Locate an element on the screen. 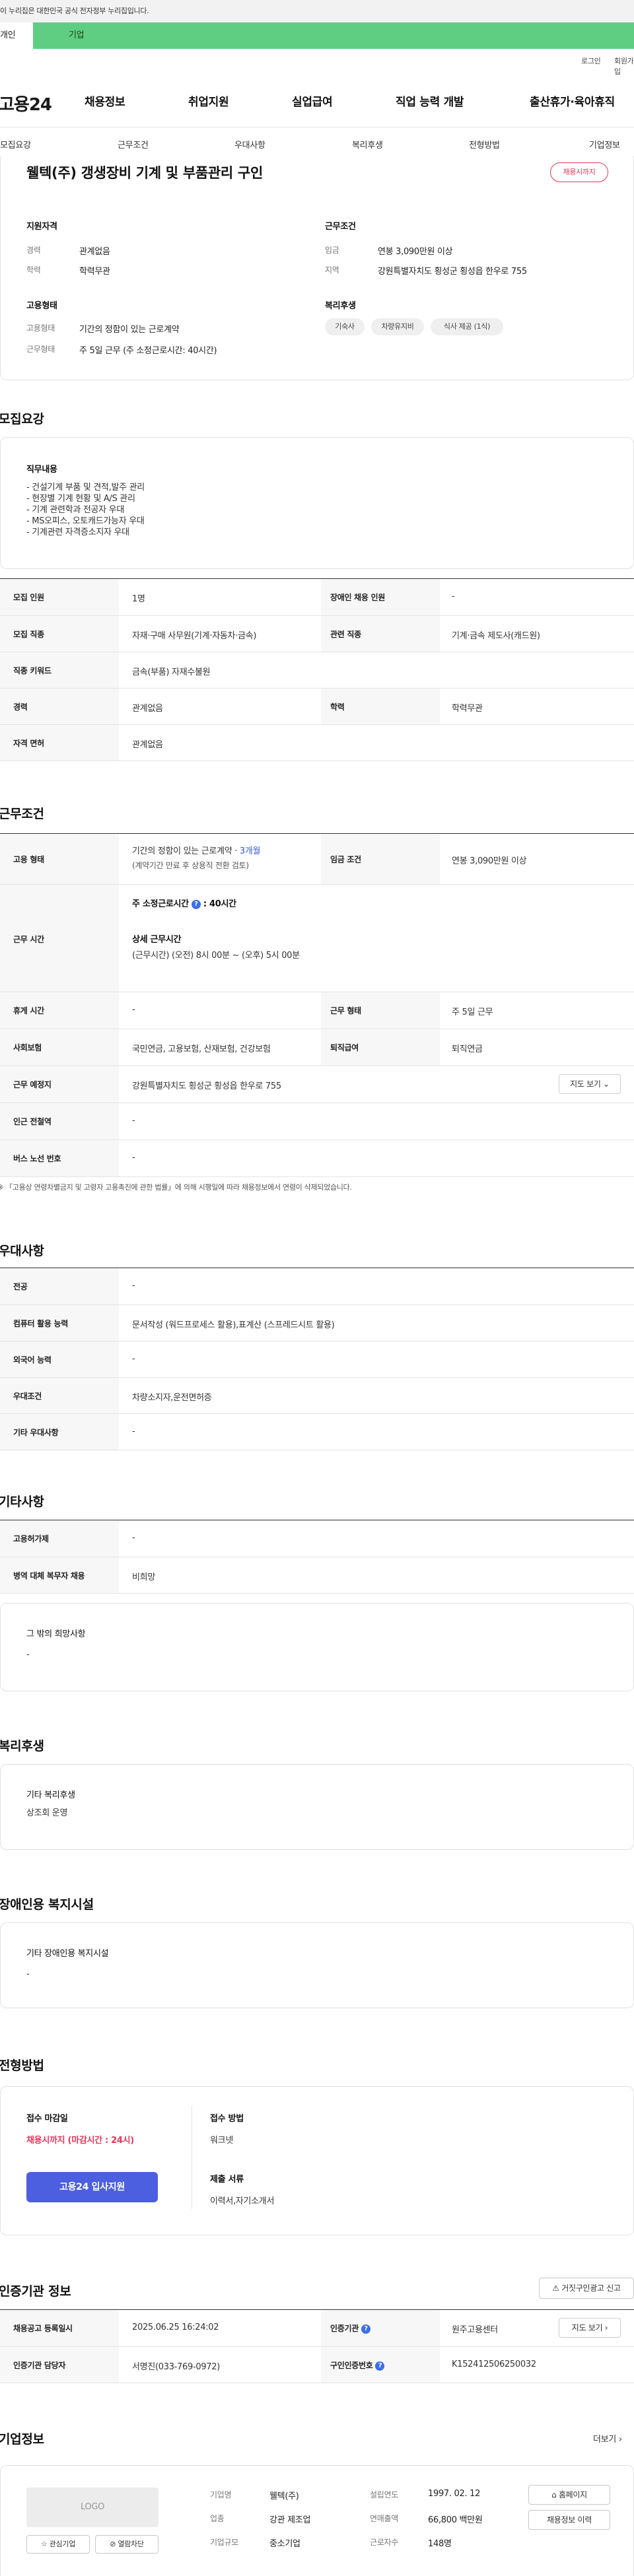 The width and height of the screenshot is (634, 2576). hours-detail-title: 상세 근무시간 is located at coordinates (157, 940).